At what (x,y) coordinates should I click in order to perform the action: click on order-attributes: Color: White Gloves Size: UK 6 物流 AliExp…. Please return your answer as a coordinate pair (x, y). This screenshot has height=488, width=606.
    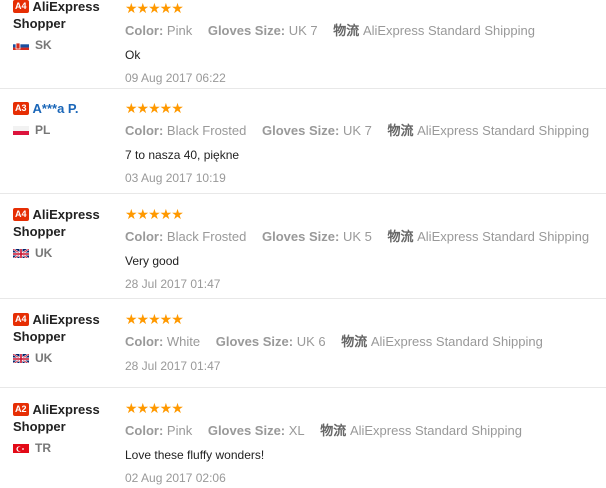
    Looking at the image, I should click on (334, 341).